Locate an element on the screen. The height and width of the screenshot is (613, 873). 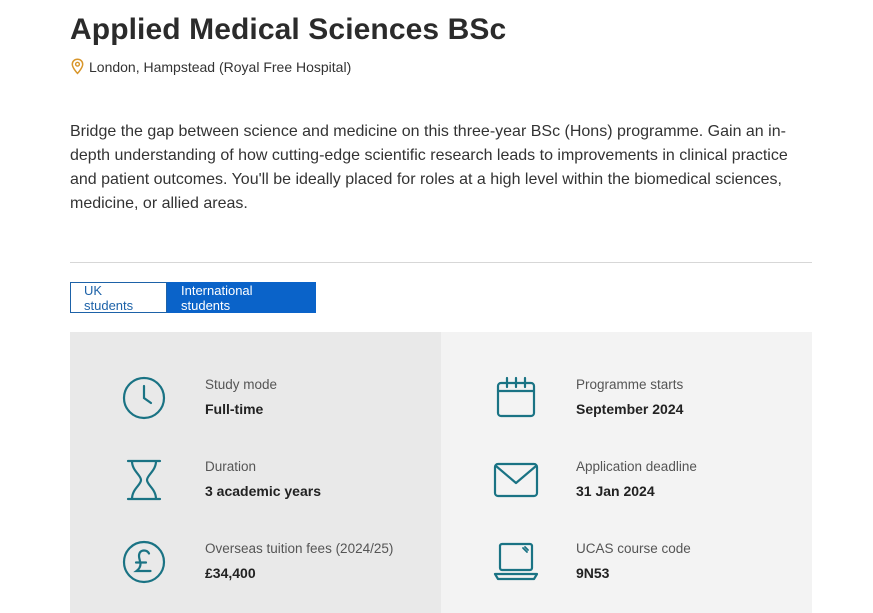
fees-value: £34,400 is located at coordinates (230, 573).